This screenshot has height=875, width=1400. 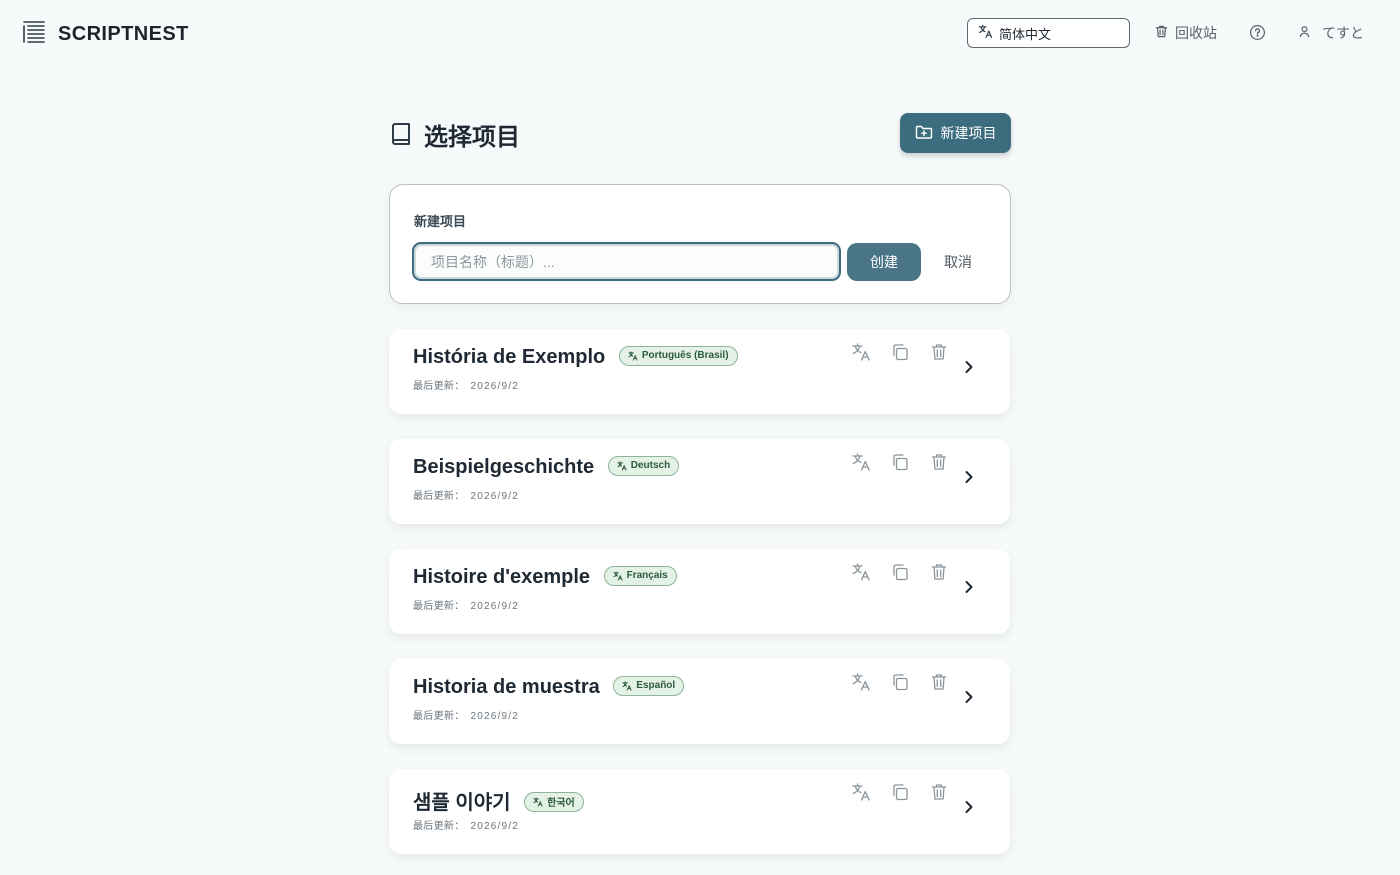 I want to click on project-title-row: Historia de muestra Español, so click(x=549, y=687).